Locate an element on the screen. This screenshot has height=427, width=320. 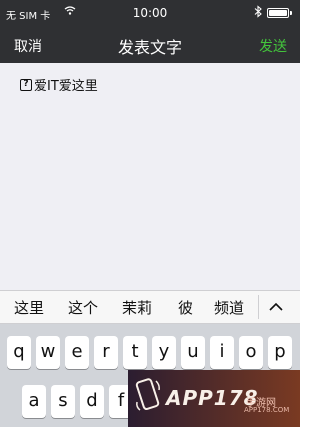
key: a is located at coordinates (34, 401).